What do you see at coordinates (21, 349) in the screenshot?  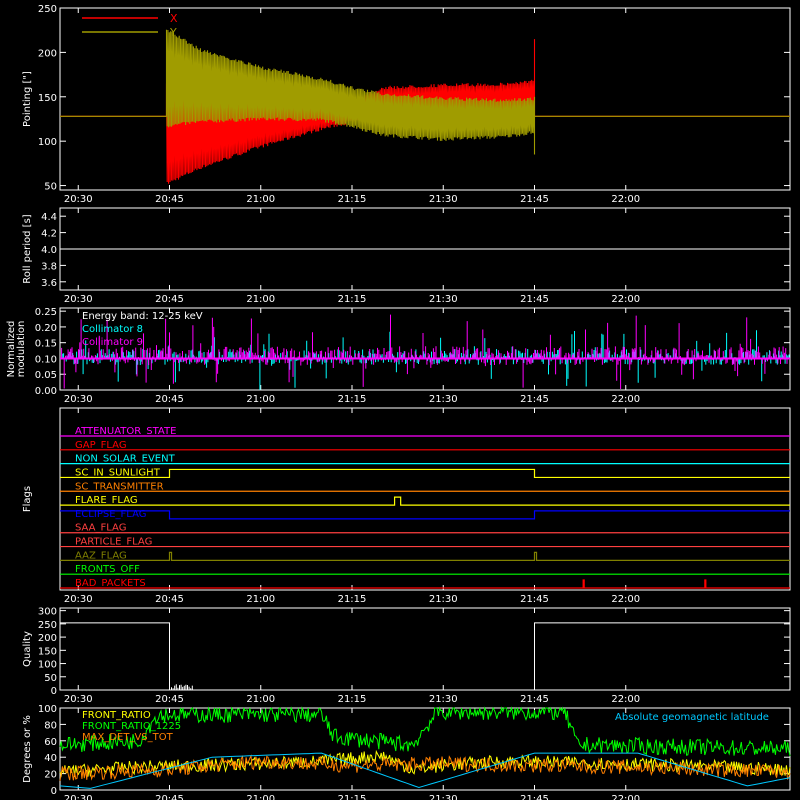 I see `modulation-ylabel: modulation` at bounding box center [21, 349].